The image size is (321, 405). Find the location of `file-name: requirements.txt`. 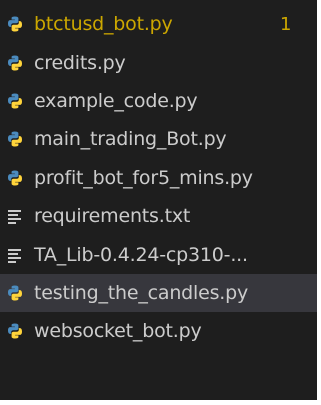

file-name: requirements.txt is located at coordinates (112, 216).